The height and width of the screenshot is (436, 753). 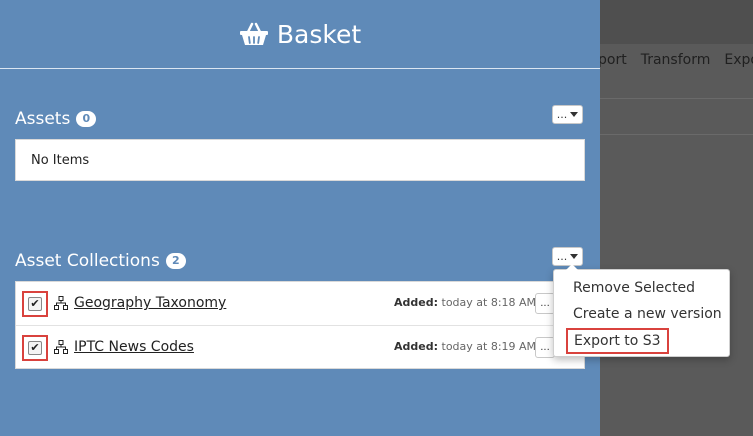 I want to click on collections-heading: Asset Collections 2, so click(x=100, y=261).